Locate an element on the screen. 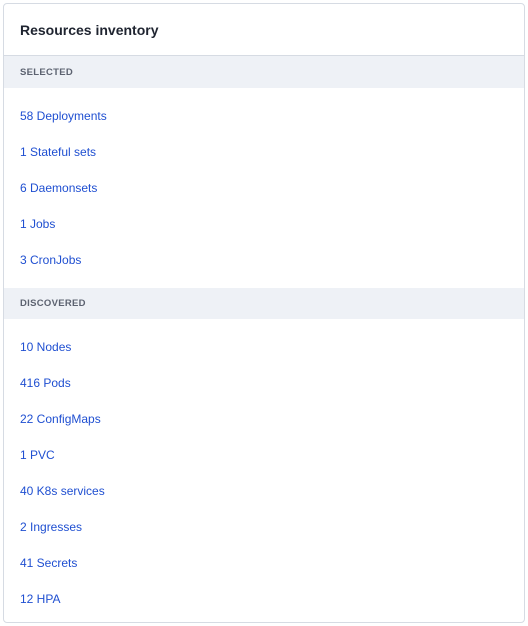 Image resolution: width=528 pixels, height=626 pixels. resource-link-secrets: 41 Secrets is located at coordinates (48, 563).